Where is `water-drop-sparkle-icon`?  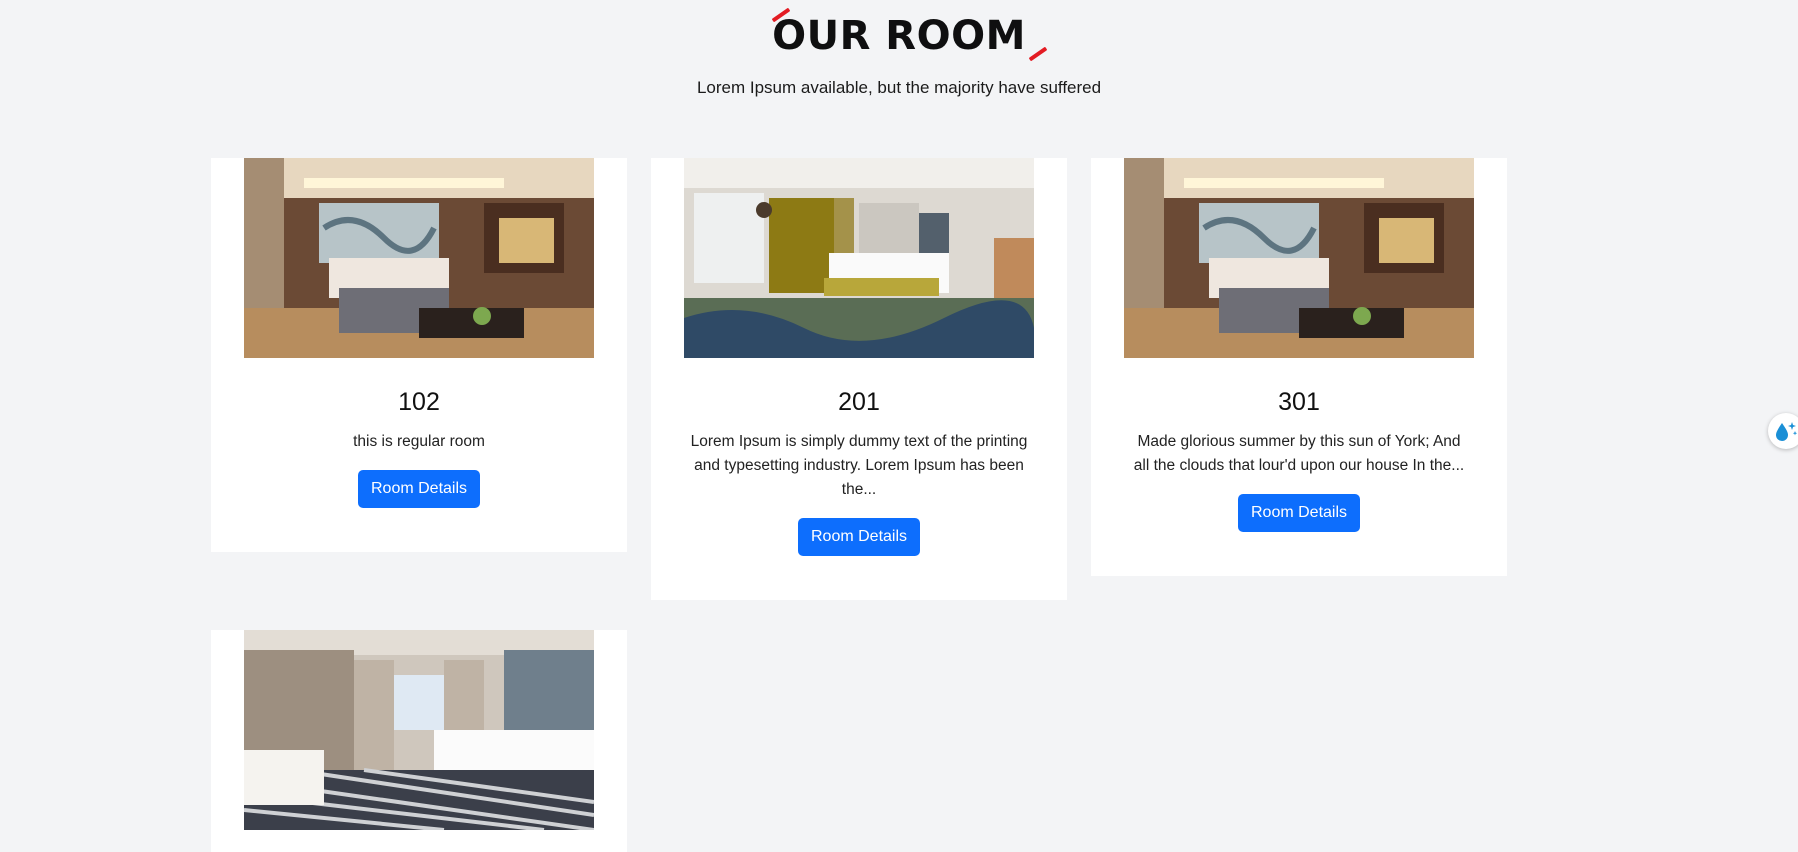
water-drop-sparkle-icon is located at coordinates (1787, 431).